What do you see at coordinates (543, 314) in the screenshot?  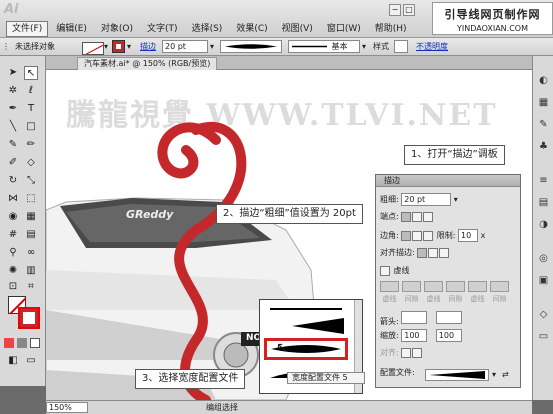 I see `layers-panel-icon: ◇` at bounding box center [543, 314].